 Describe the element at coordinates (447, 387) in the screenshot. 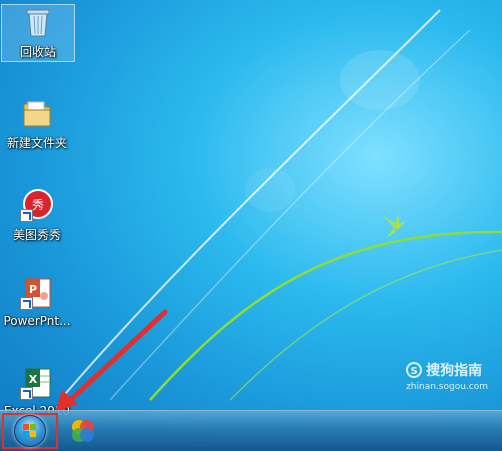

I see `watermark-url: zhinan.sogou.com` at that location.